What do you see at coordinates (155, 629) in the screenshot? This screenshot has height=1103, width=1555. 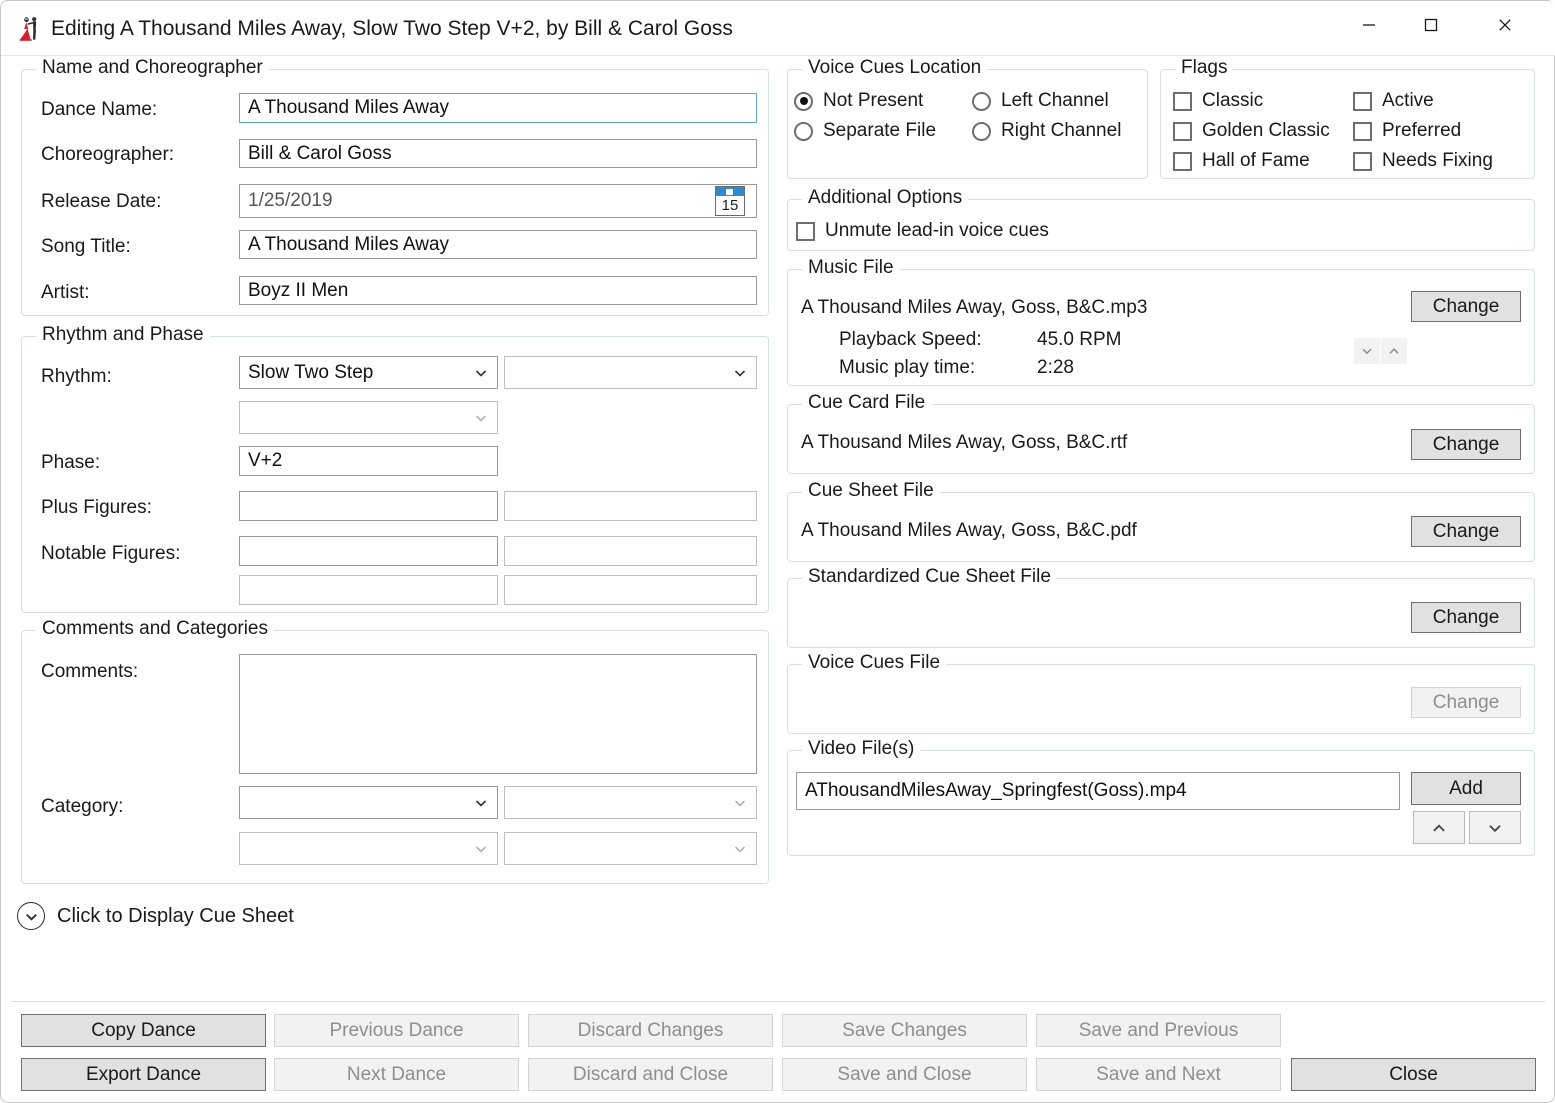 I see `comments-group-legend: Comments and Categories` at bounding box center [155, 629].